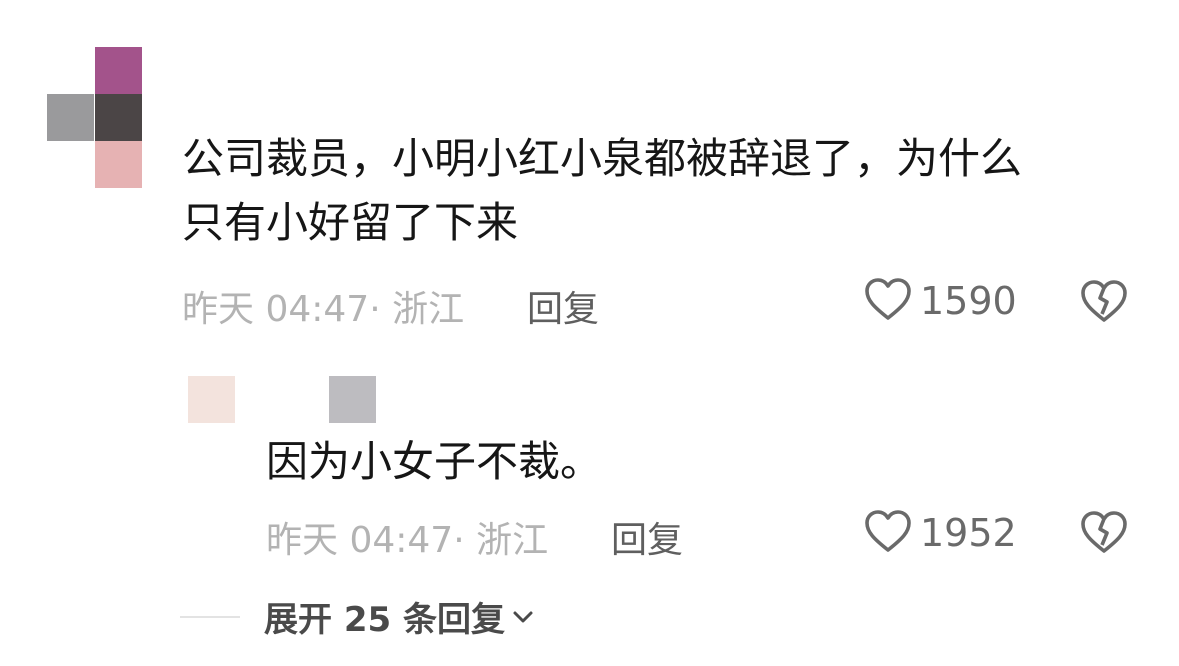 The width and height of the screenshot is (1179, 666). I want to click on chevron-down-icon, so click(523, 617).